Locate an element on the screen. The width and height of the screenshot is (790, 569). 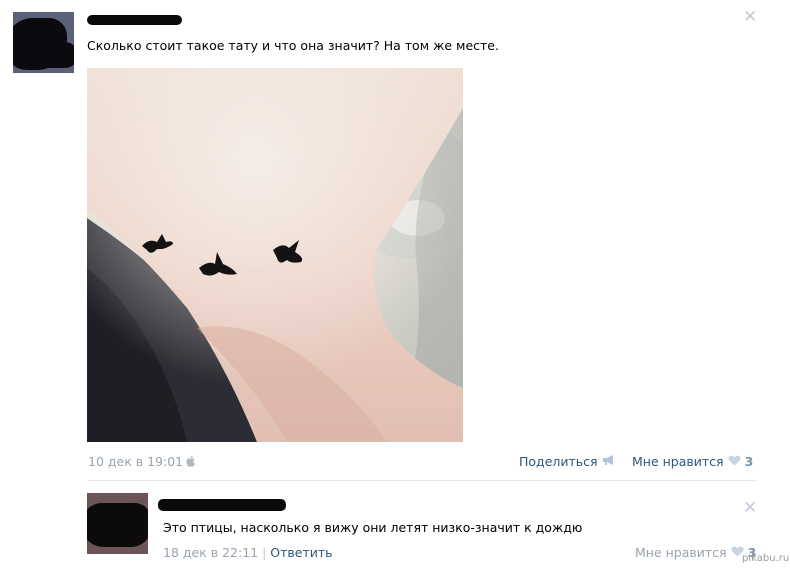
comment-date: 18 дек в 22:11 is located at coordinates (210, 552).